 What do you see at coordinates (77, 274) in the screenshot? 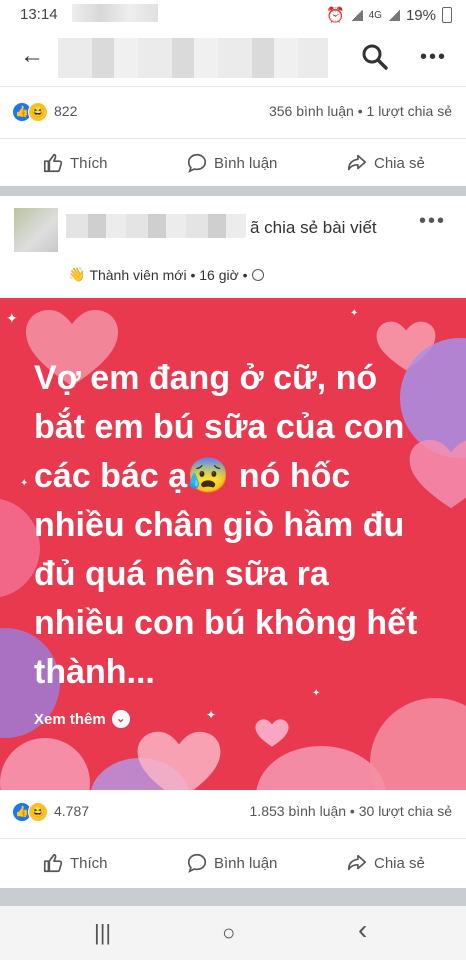
I see `waving-hand-icon: 👋` at bounding box center [77, 274].